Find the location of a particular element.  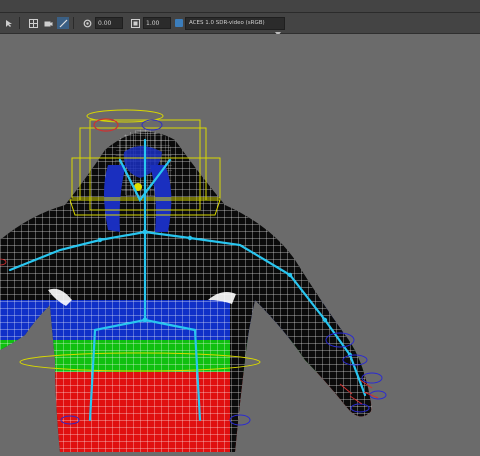

menu-strip is located at coordinates (240, 6).